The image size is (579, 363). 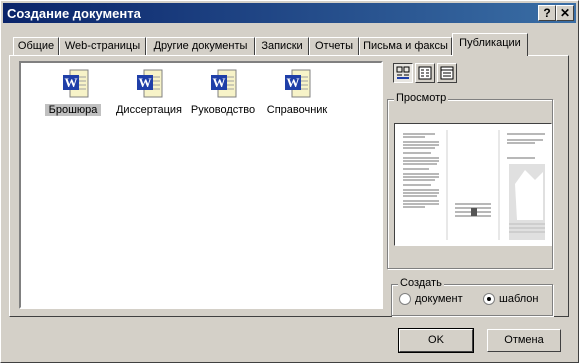 What do you see at coordinates (334, 46) in the screenshot?
I see `tab-reports: Отчеты` at bounding box center [334, 46].